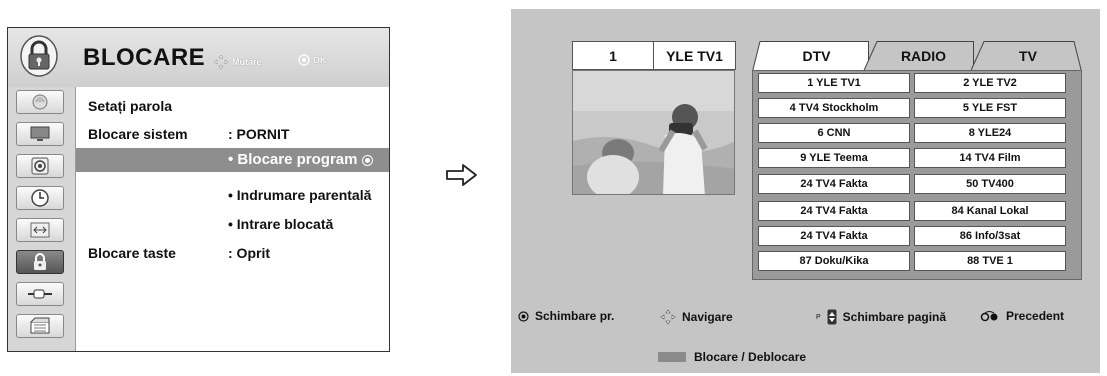 The image size is (1107, 376). Describe the element at coordinates (990, 83) in the screenshot. I see `channel-cell: 2 YLE TV2` at that location.